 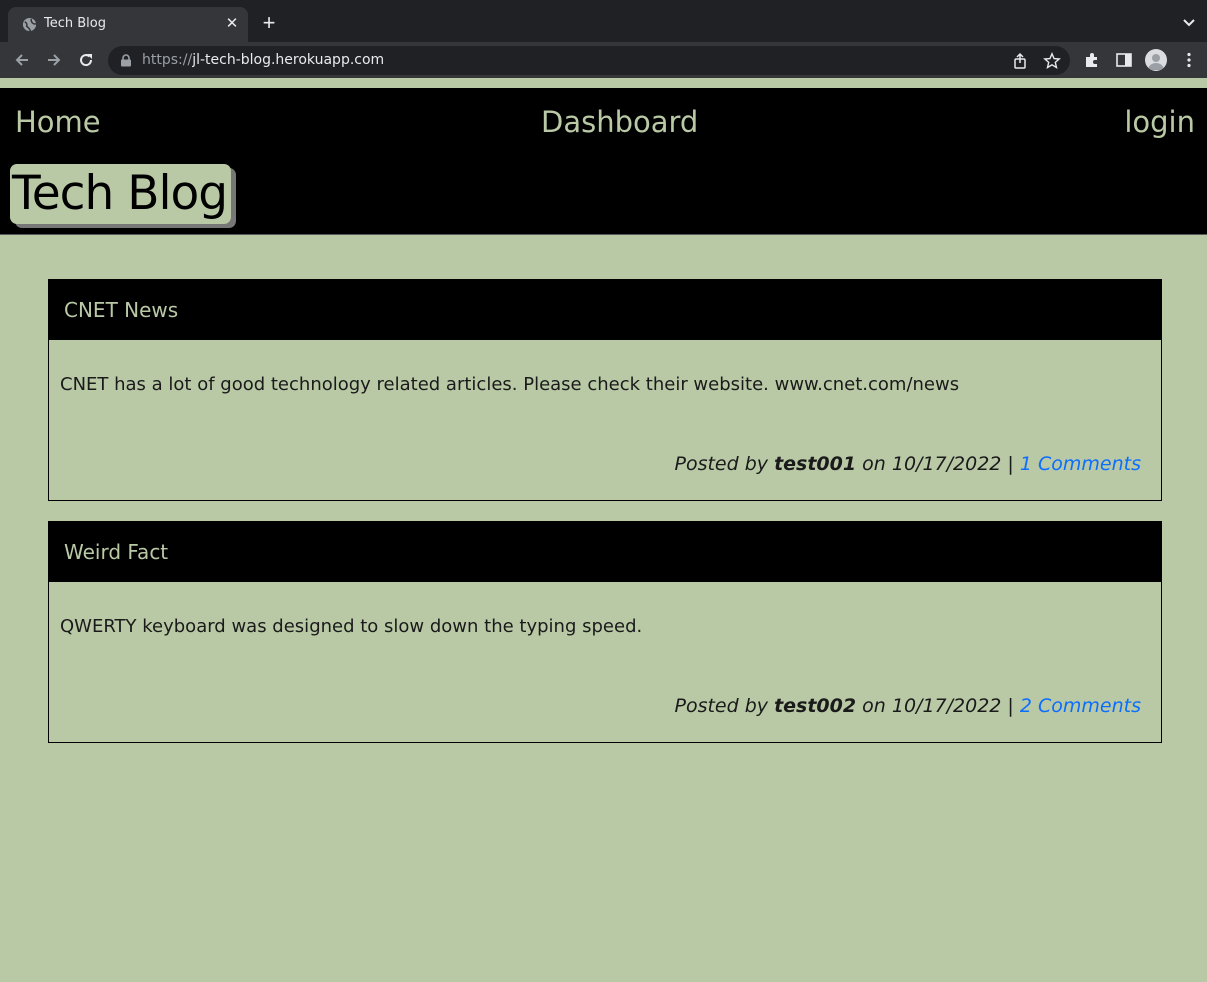 I want to click on post-title: CNET News, so click(x=605, y=310).